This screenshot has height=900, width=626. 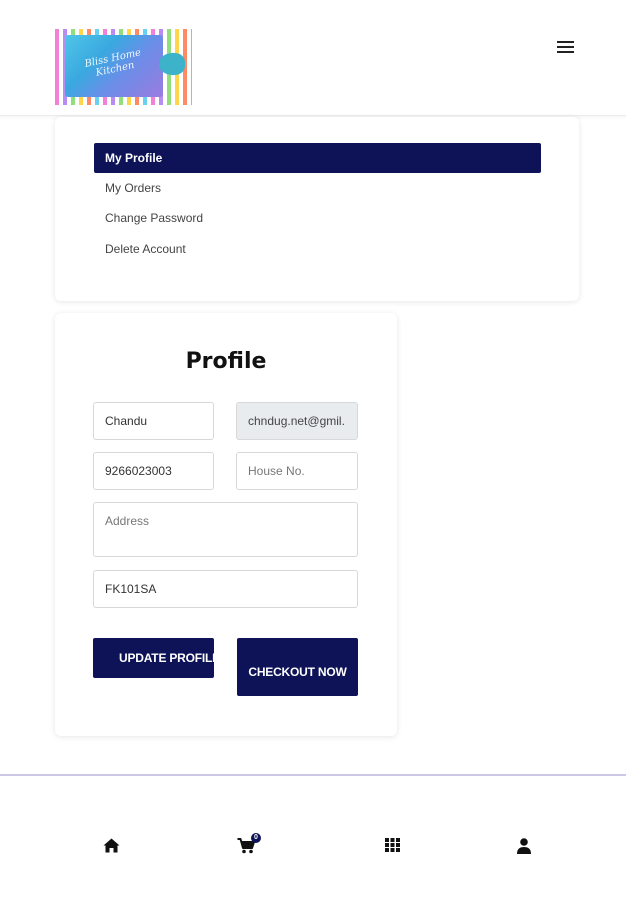 What do you see at coordinates (313, 58) in the screenshot?
I see `top-header: Bliss Home Kitchen` at bounding box center [313, 58].